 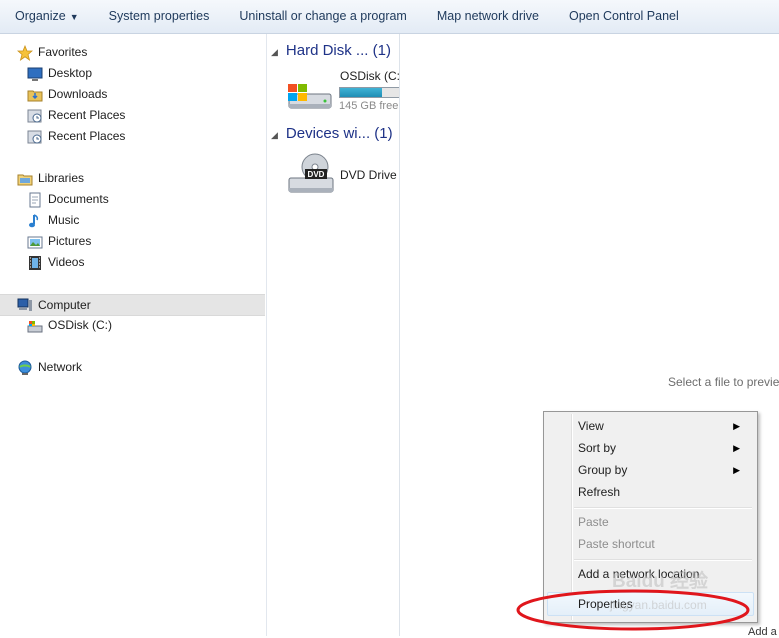 I want to click on nav-label: Libraries, so click(x=61, y=178).